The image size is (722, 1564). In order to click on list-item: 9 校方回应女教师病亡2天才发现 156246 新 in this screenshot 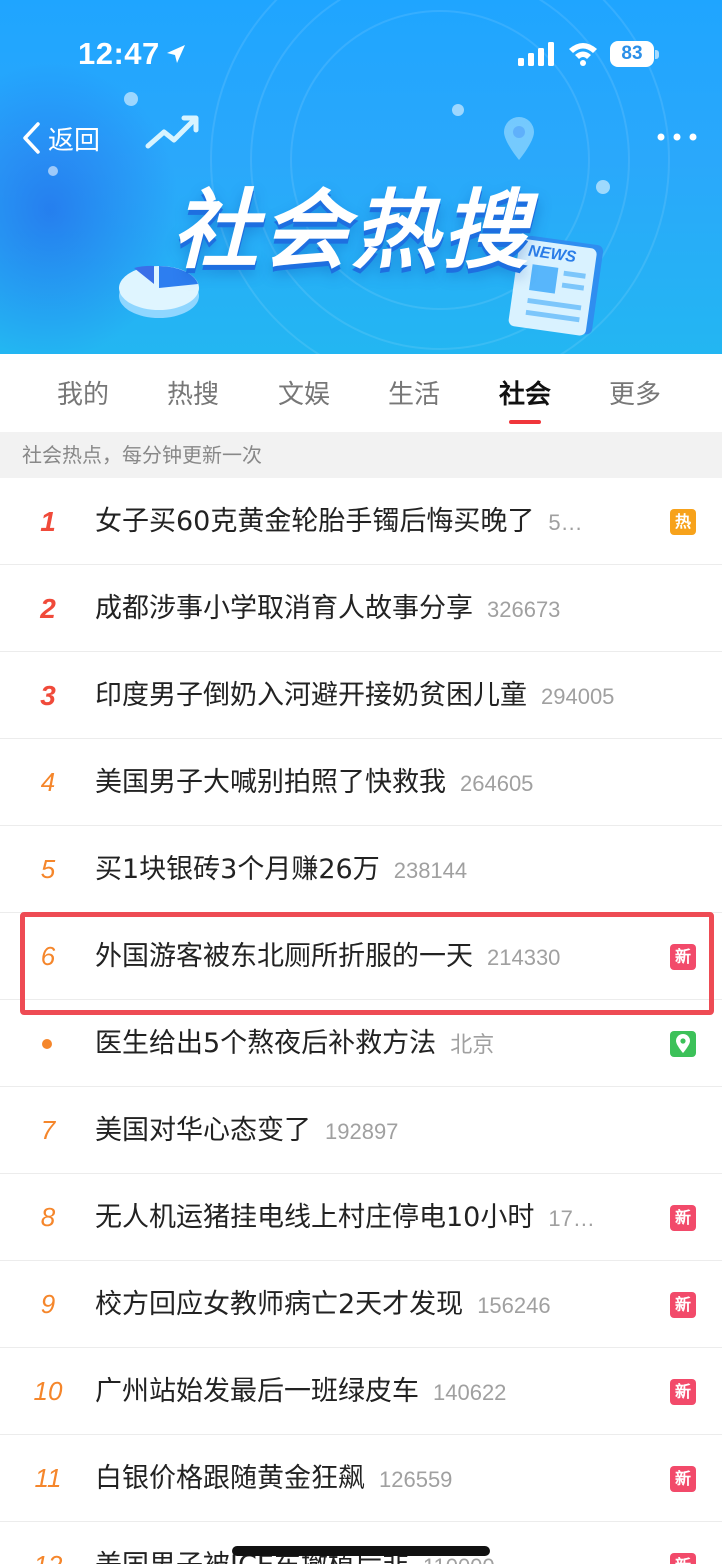, I will do `click(361, 1304)`.